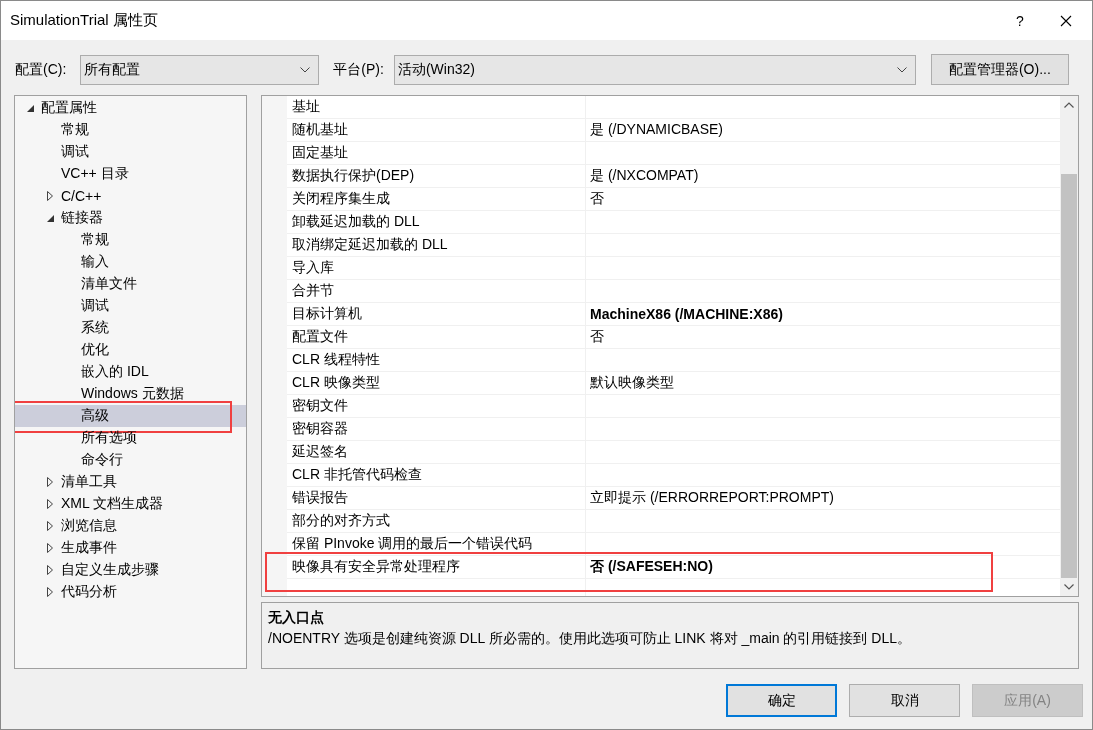 This screenshot has height=730, width=1093. I want to click on tree-item: XML 文档生成器, so click(130, 504).